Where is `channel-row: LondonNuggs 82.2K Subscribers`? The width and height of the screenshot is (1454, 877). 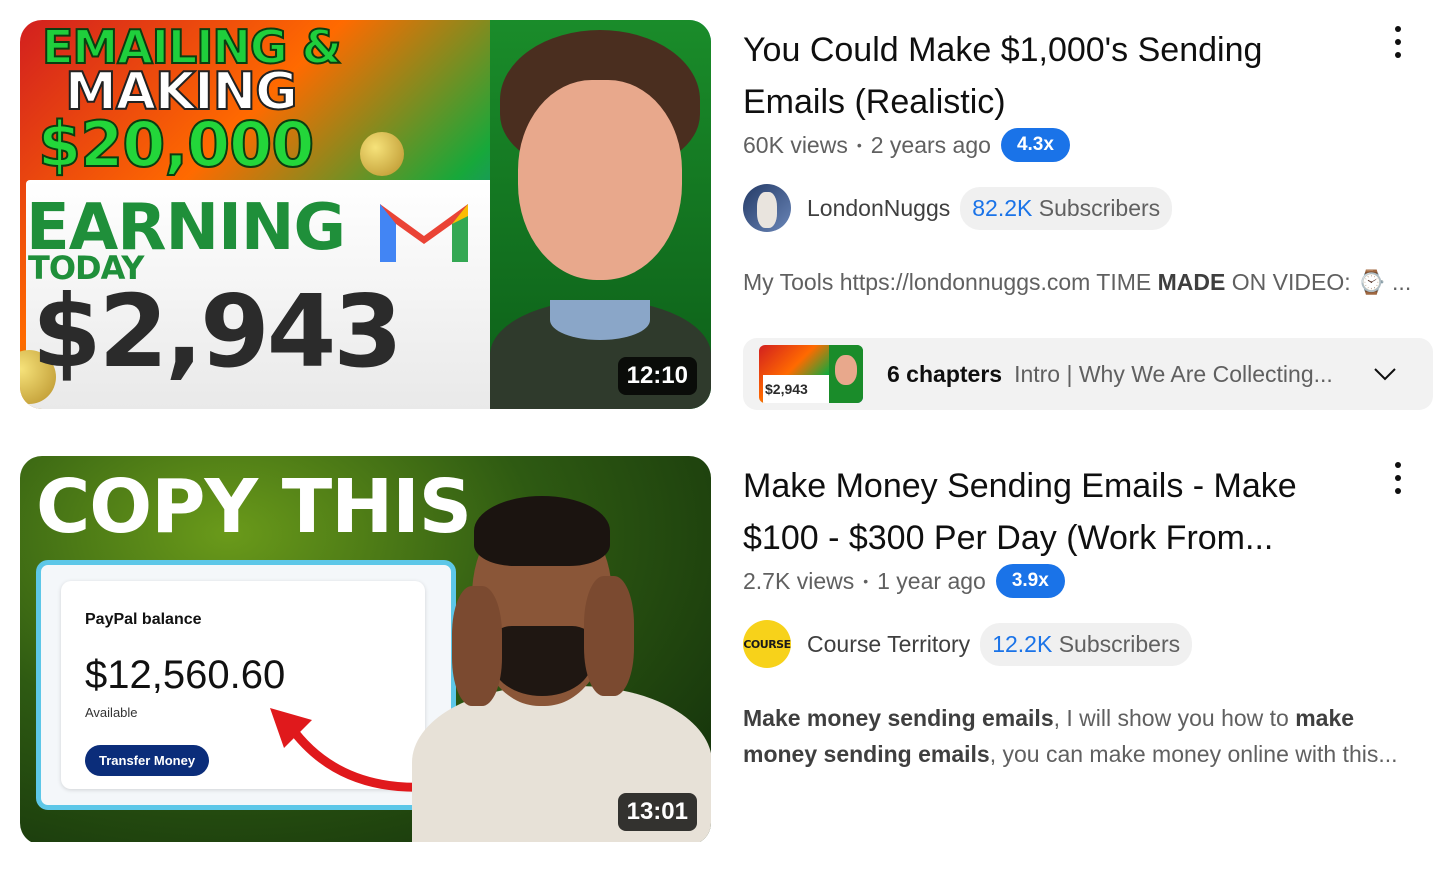 channel-row: LondonNuggs 82.2K Subscribers is located at coordinates (958, 208).